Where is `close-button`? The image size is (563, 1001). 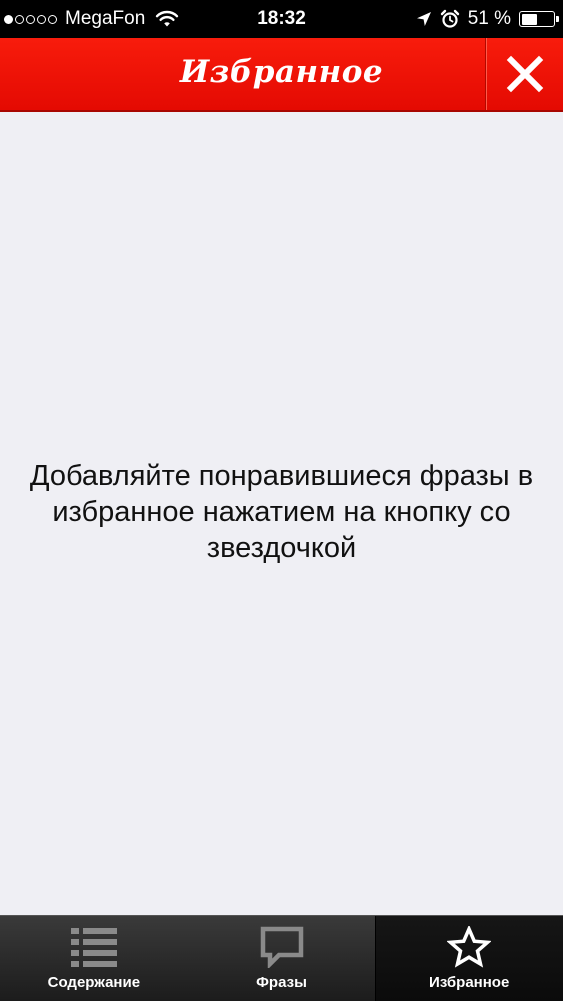
close-button is located at coordinates (524, 74).